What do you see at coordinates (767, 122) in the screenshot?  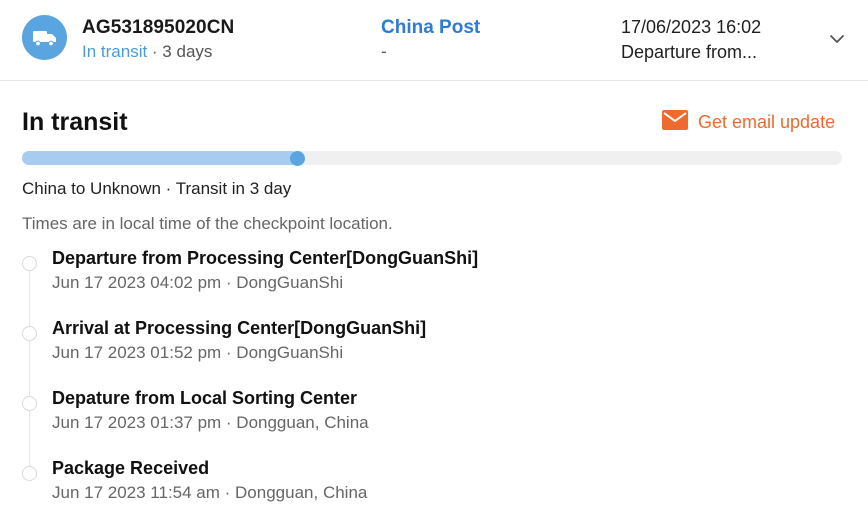 I see `email-update-label: Get email update` at bounding box center [767, 122].